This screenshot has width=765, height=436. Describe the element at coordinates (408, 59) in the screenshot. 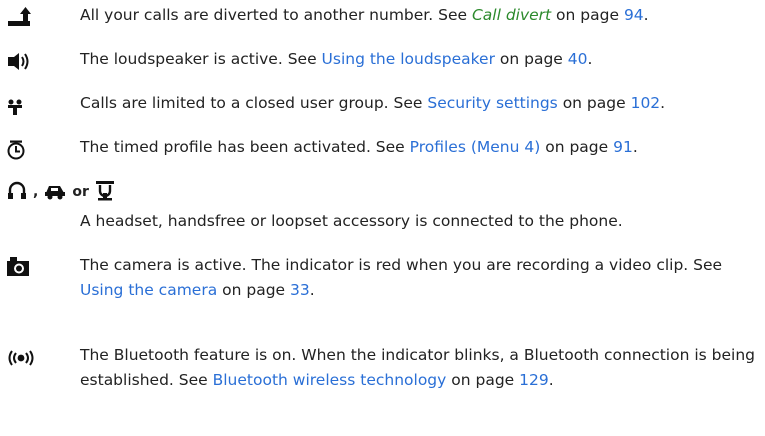

I see `loudspeaker-link: Using the loudspeaker` at that location.